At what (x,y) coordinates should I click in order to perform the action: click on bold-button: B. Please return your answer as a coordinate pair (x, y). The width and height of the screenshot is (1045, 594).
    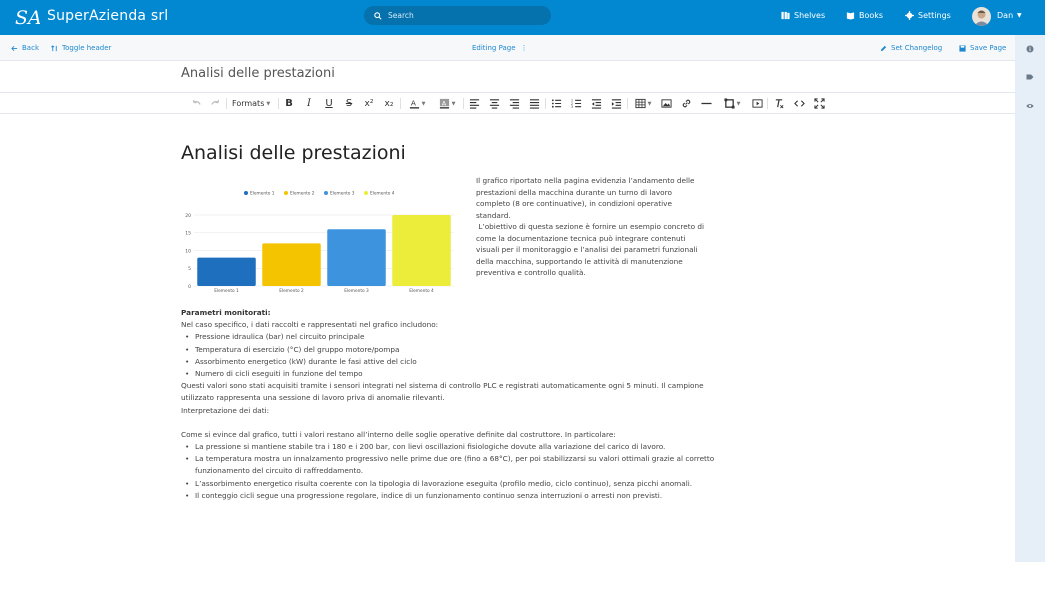
    Looking at the image, I should click on (289, 103).